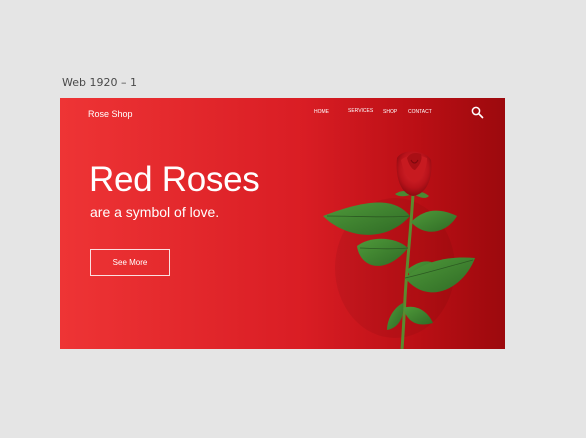 This screenshot has height=438, width=586. Describe the element at coordinates (399, 250) in the screenshot. I see `rose-image` at that location.